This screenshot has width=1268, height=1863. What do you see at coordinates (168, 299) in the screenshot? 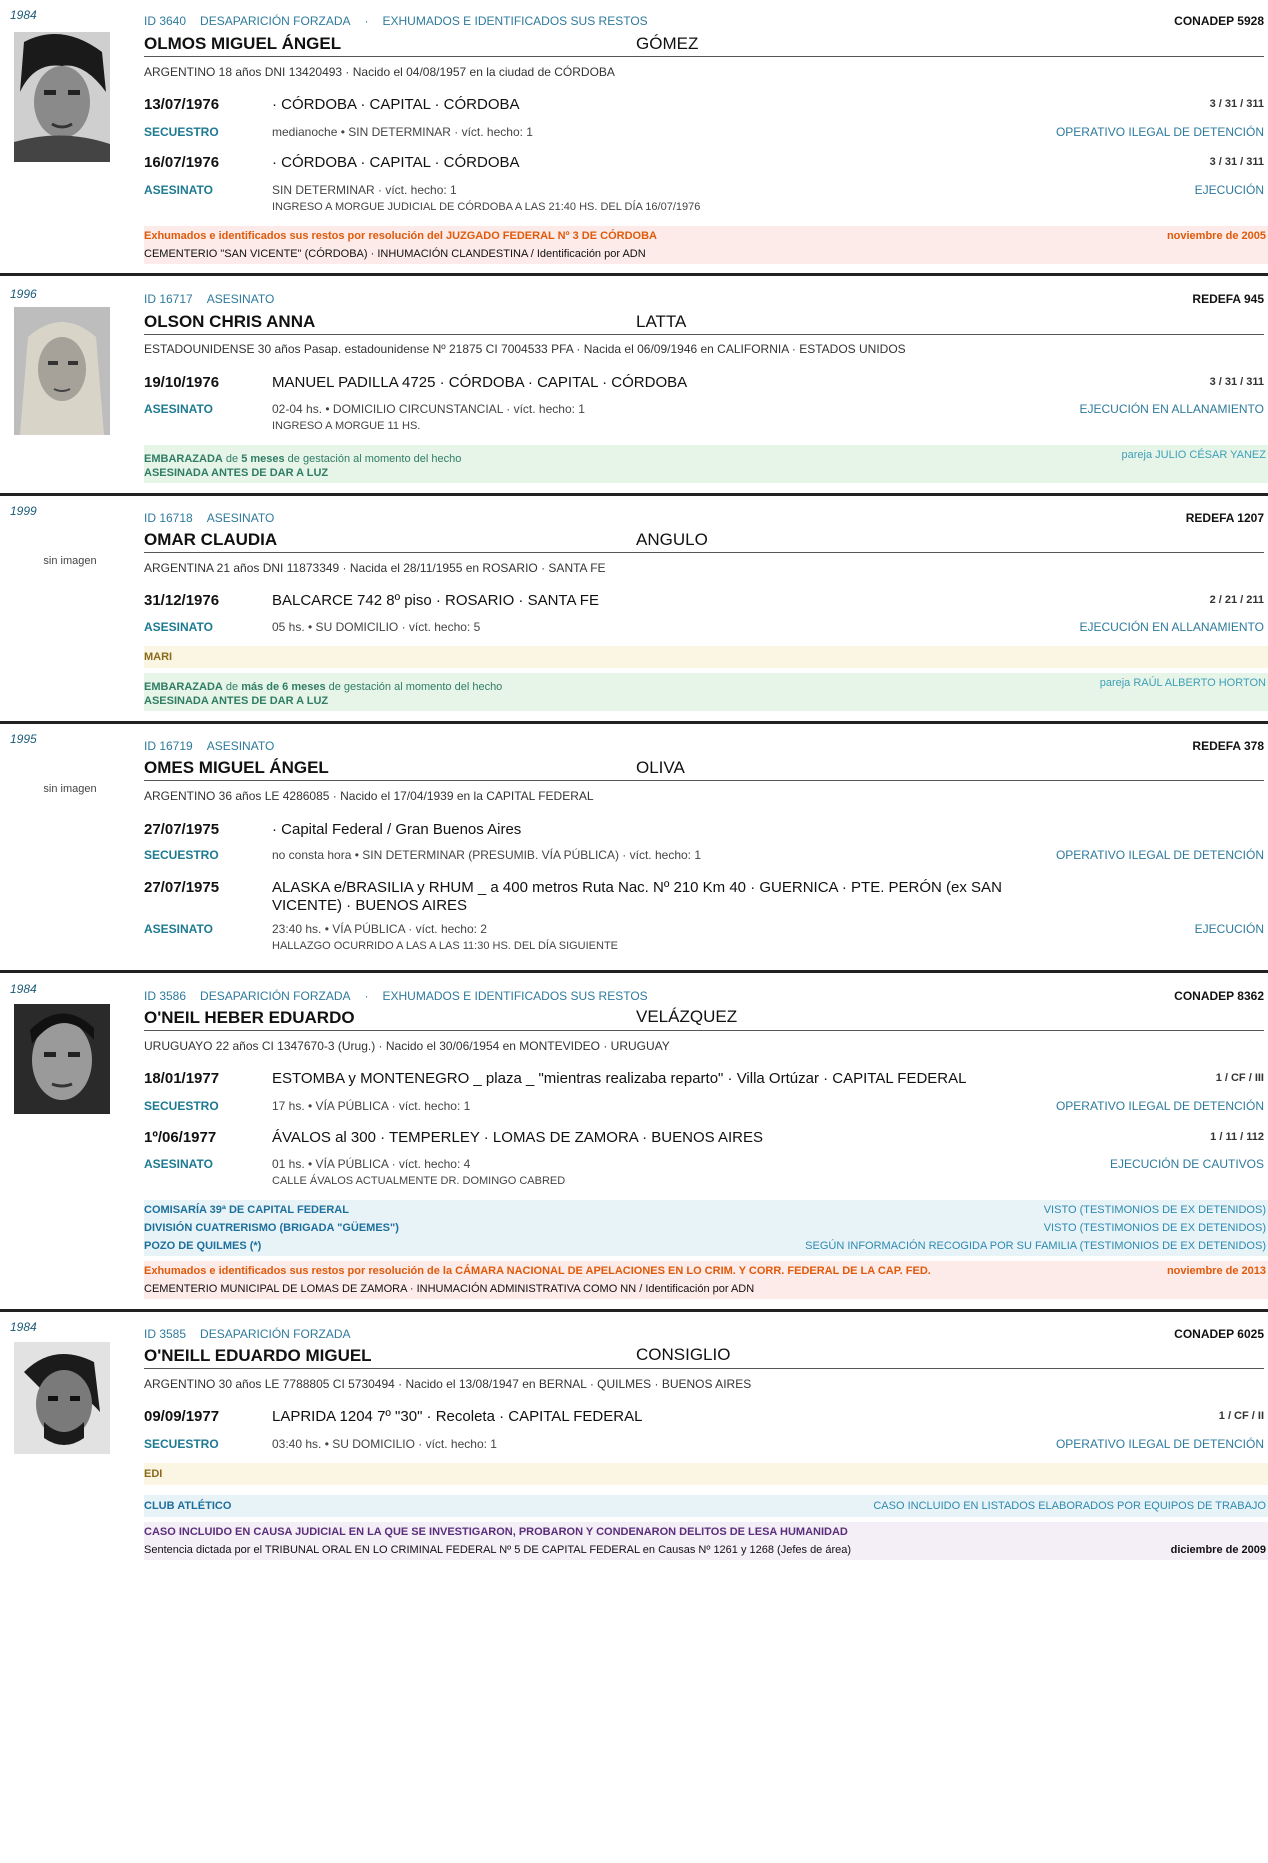
I see `entry-id: ID 16717` at bounding box center [168, 299].